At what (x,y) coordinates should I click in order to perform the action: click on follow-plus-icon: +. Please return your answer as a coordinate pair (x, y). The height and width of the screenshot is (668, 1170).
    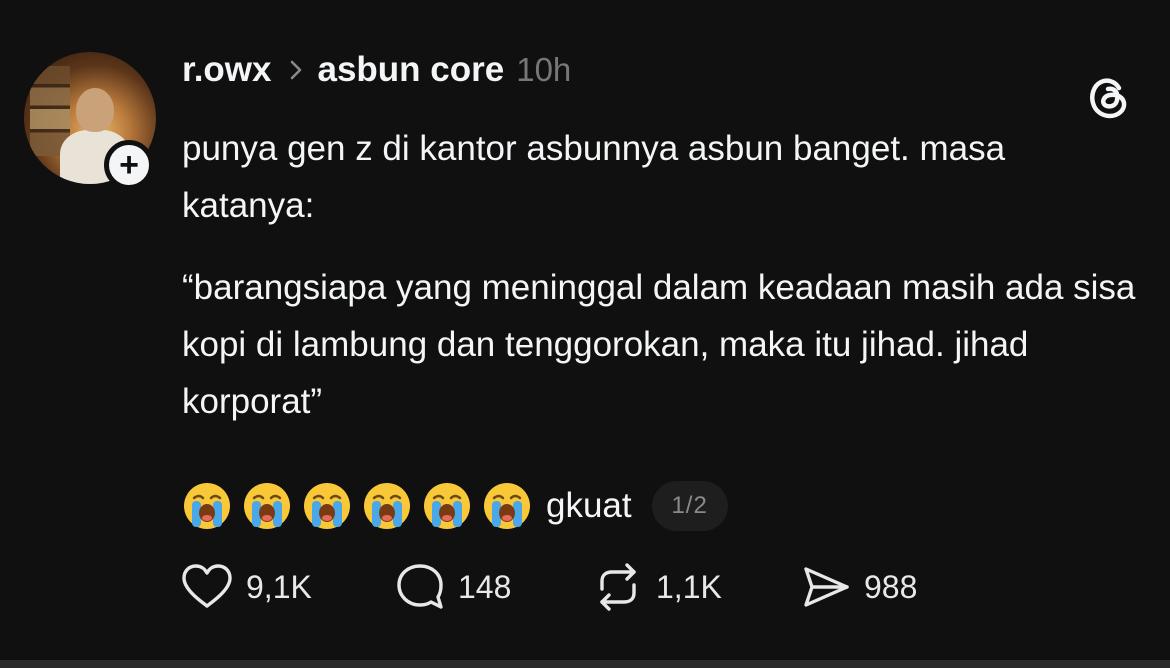
    Looking at the image, I should click on (129, 165).